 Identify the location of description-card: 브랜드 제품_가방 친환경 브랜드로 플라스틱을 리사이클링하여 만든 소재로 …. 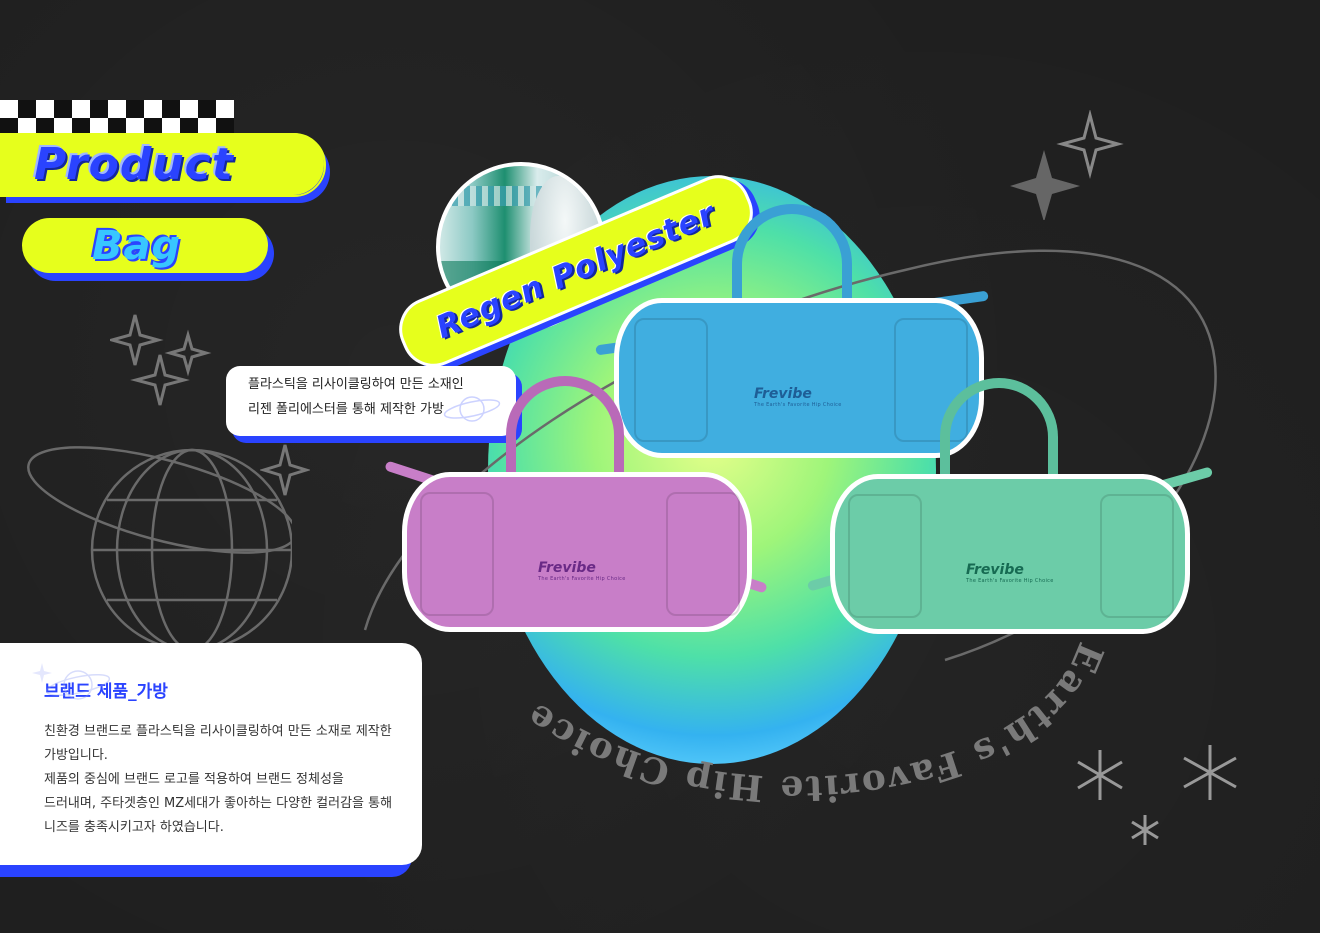
(211, 760).